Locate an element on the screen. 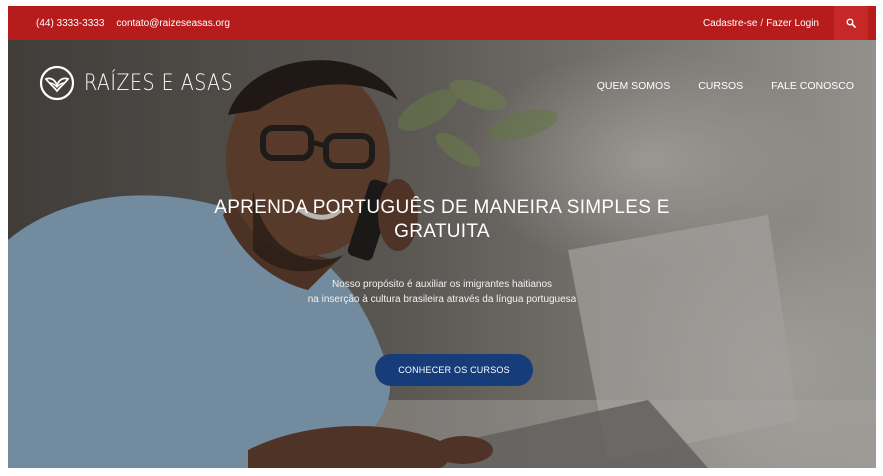  email-link: contato@raizeseasas.org is located at coordinates (173, 23).